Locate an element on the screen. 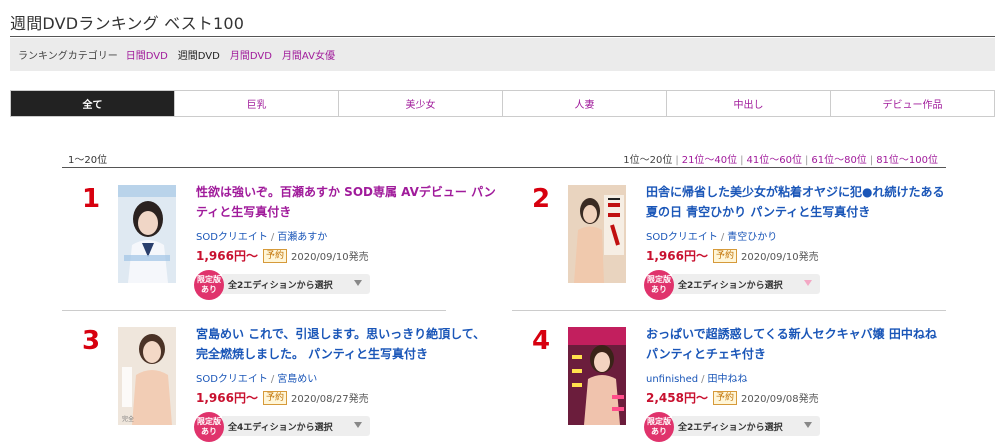  tab-creampie: 中出し is located at coordinates (749, 103).